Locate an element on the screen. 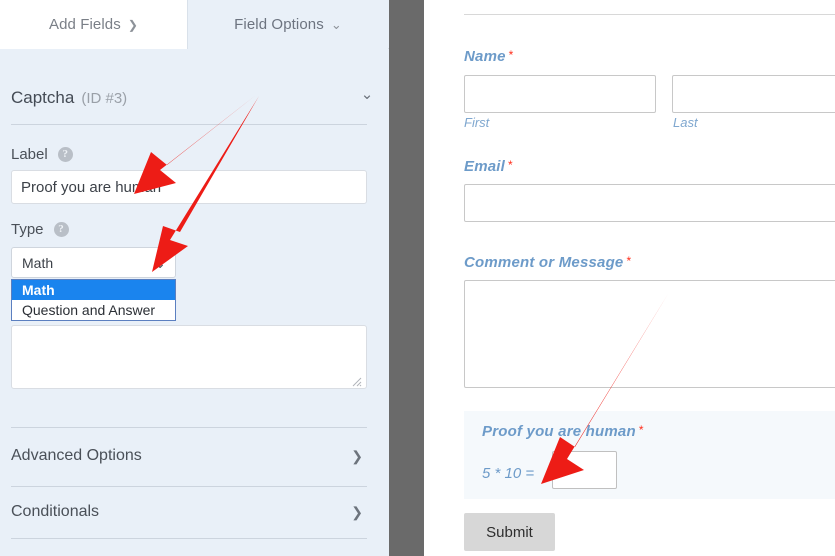 This screenshot has height=556, width=835. field-header: Captcha (ID #3) ⌄ is located at coordinates (194, 86).